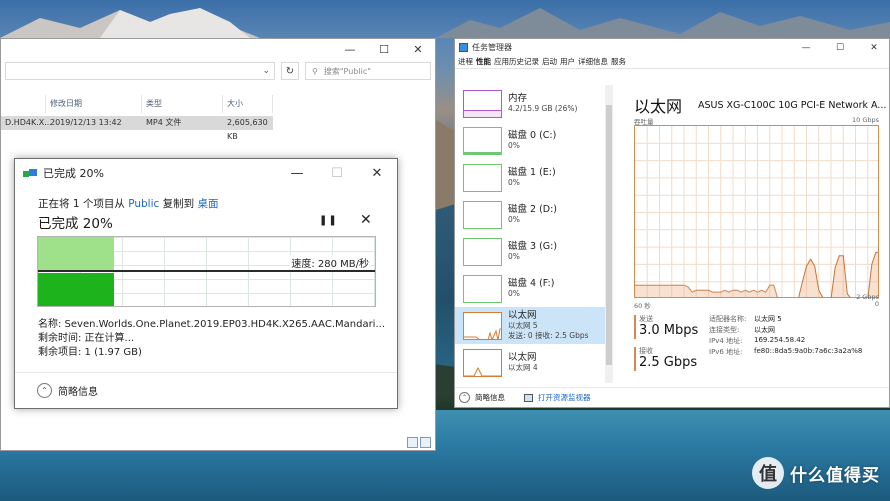 This screenshot has width=890, height=501. I want to click on copy-dialog-title: 已完成 20%, so click(73, 173).